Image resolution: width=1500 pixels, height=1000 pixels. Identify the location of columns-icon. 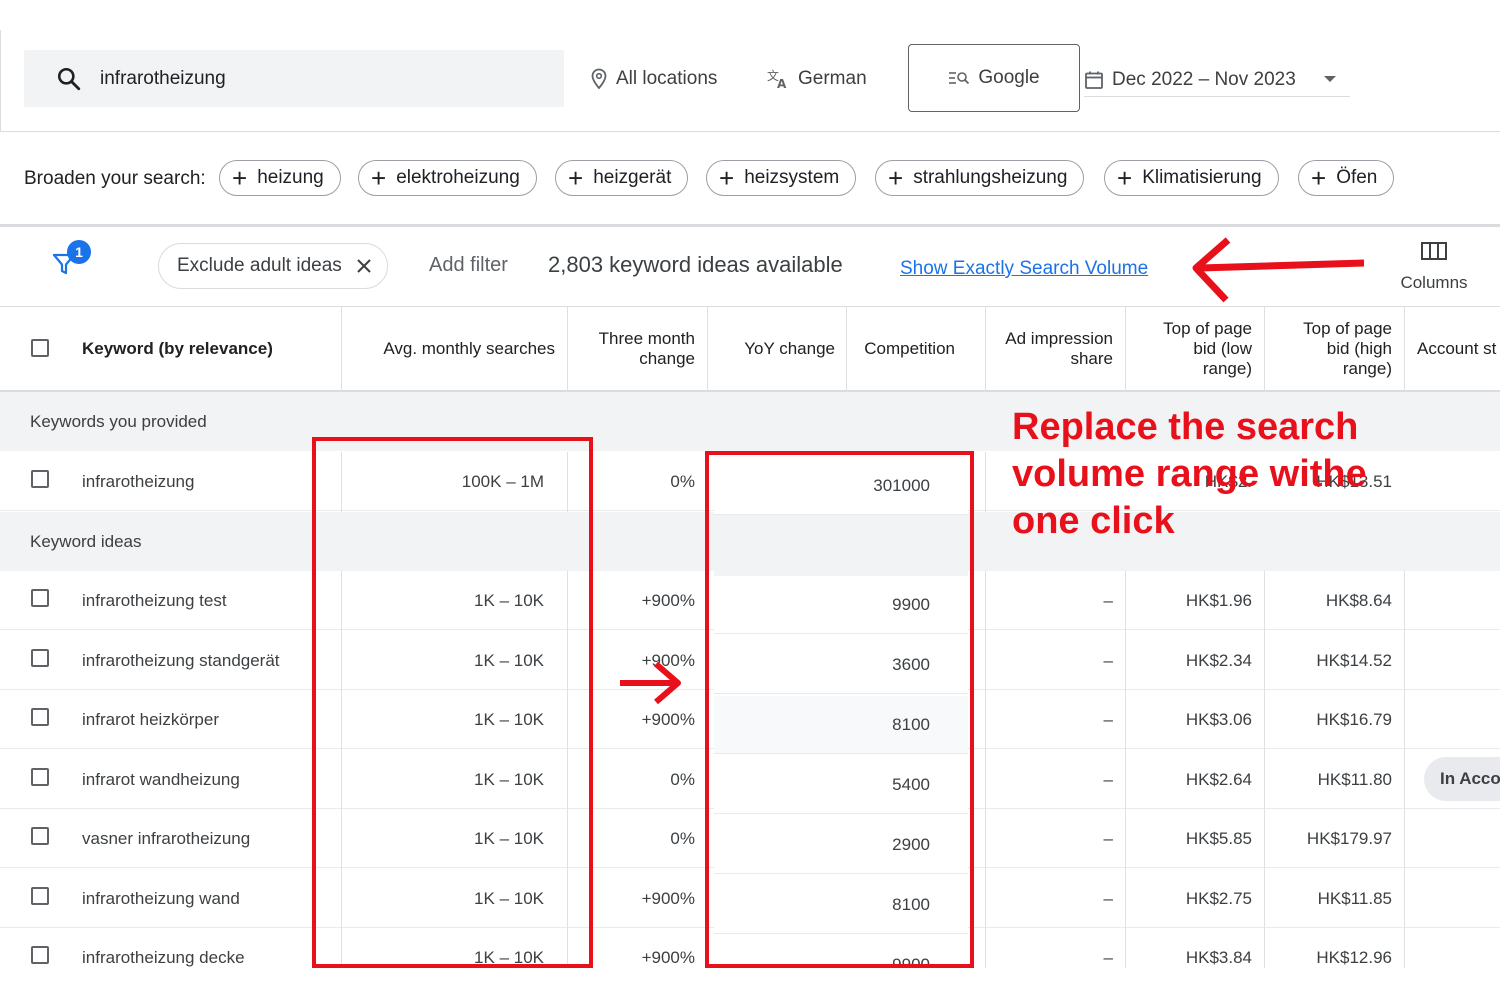
(1434, 251).